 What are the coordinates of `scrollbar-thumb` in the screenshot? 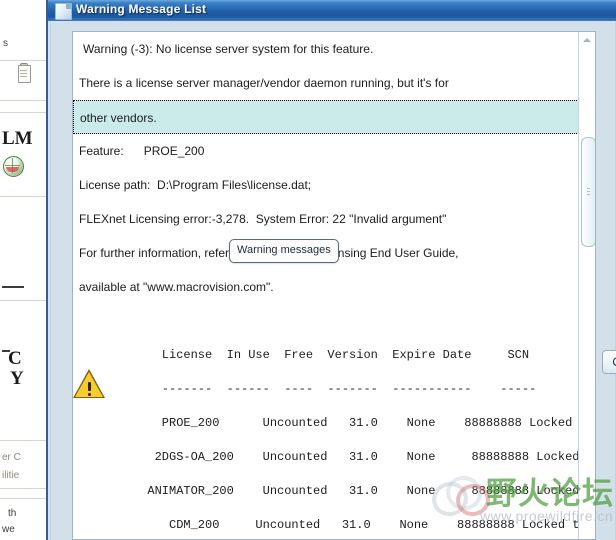 It's located at (588, 192).